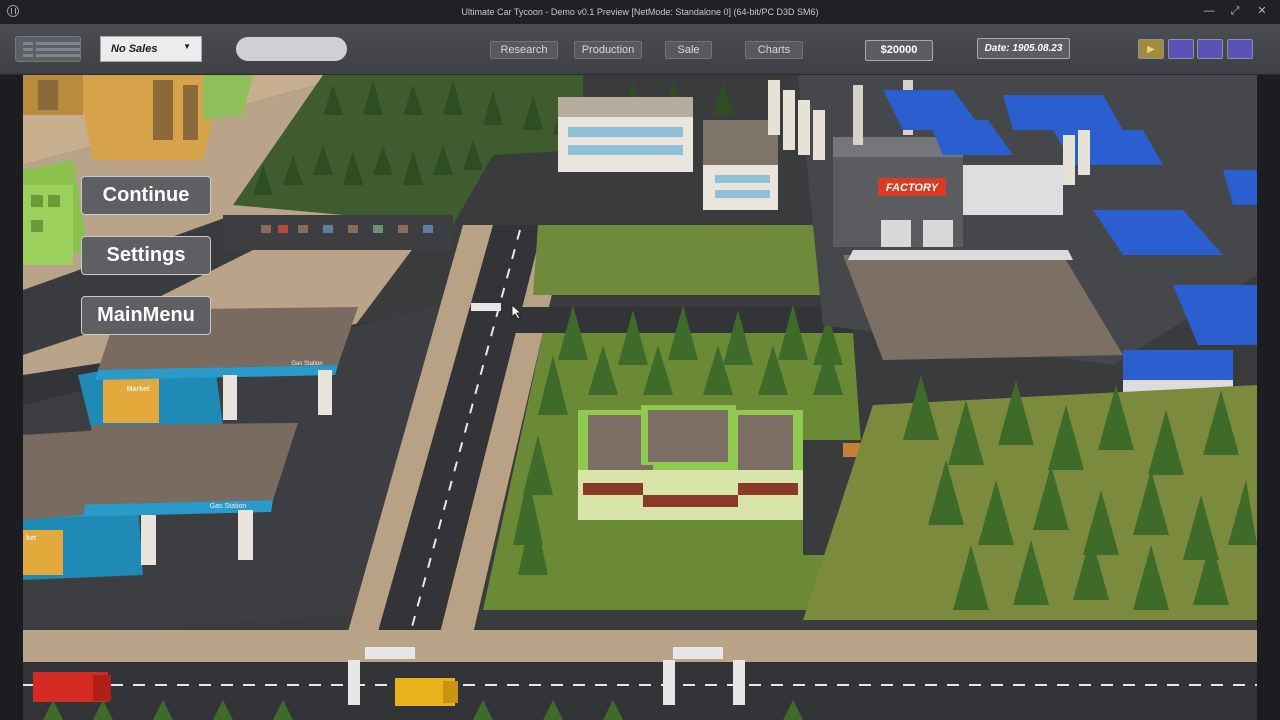 The image size is (1280, 720). I want to click on play-speed-button: ▶, so click(1151, 49).